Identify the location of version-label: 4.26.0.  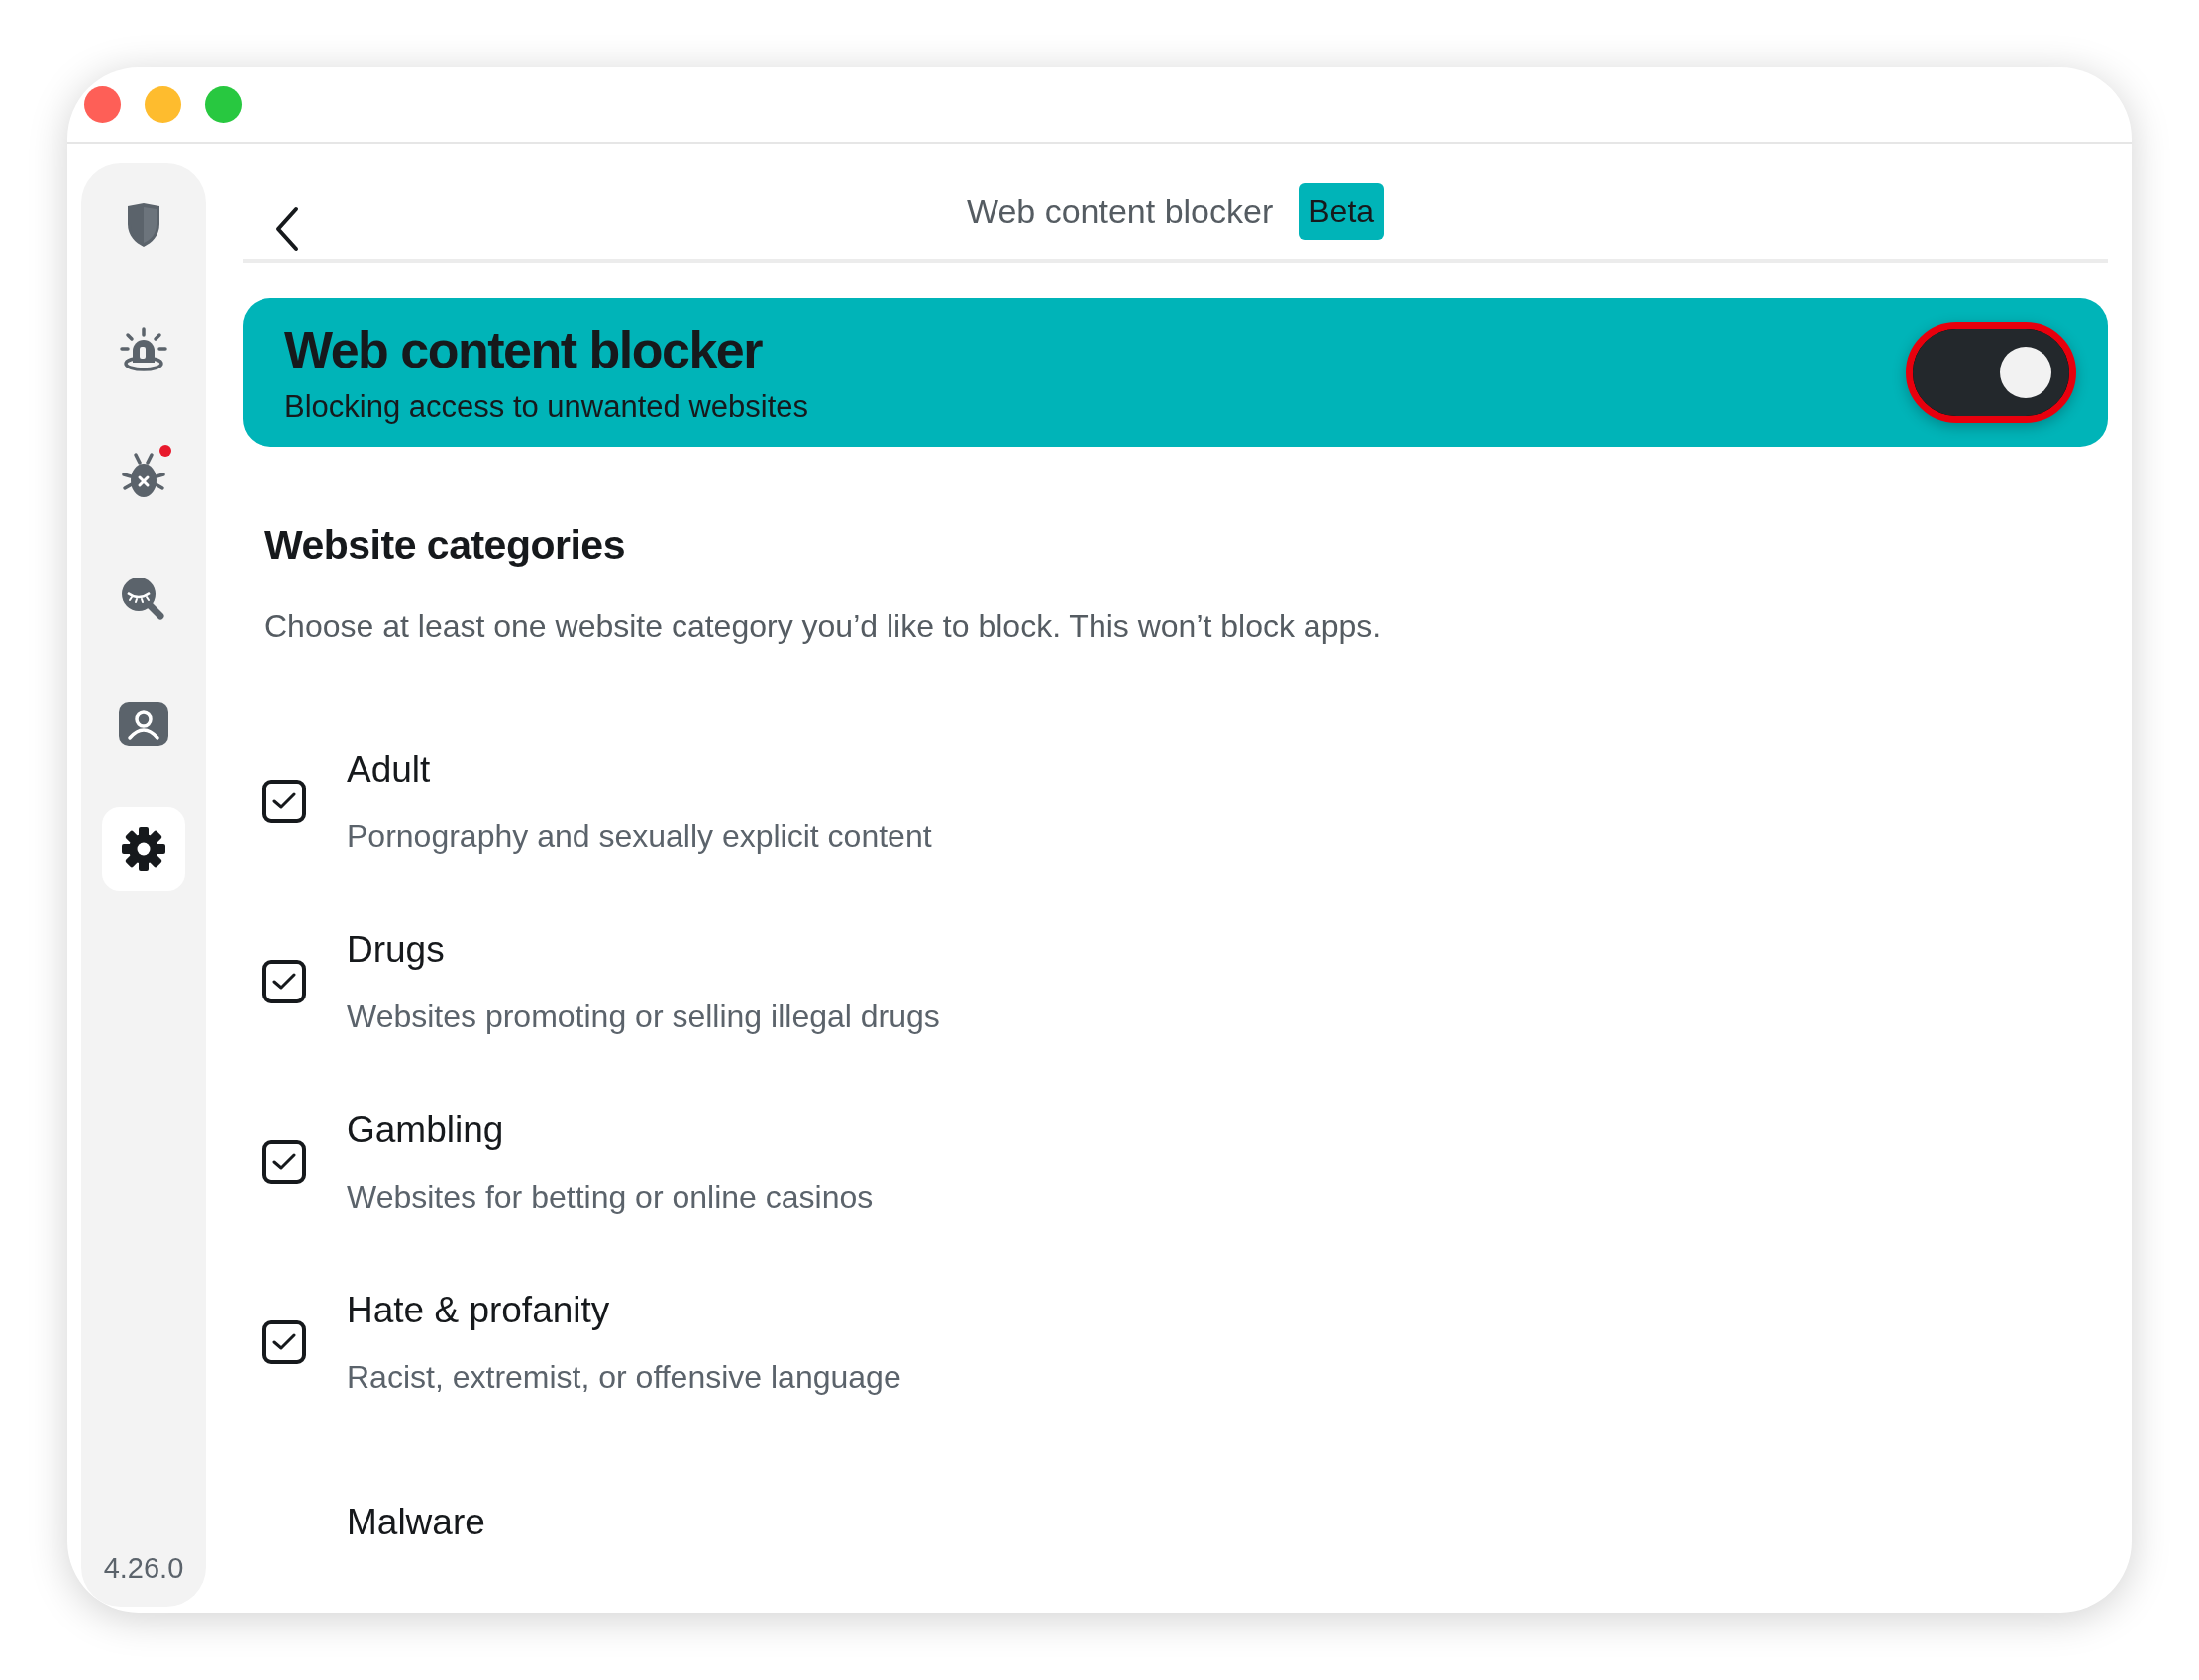
(143, 1568).